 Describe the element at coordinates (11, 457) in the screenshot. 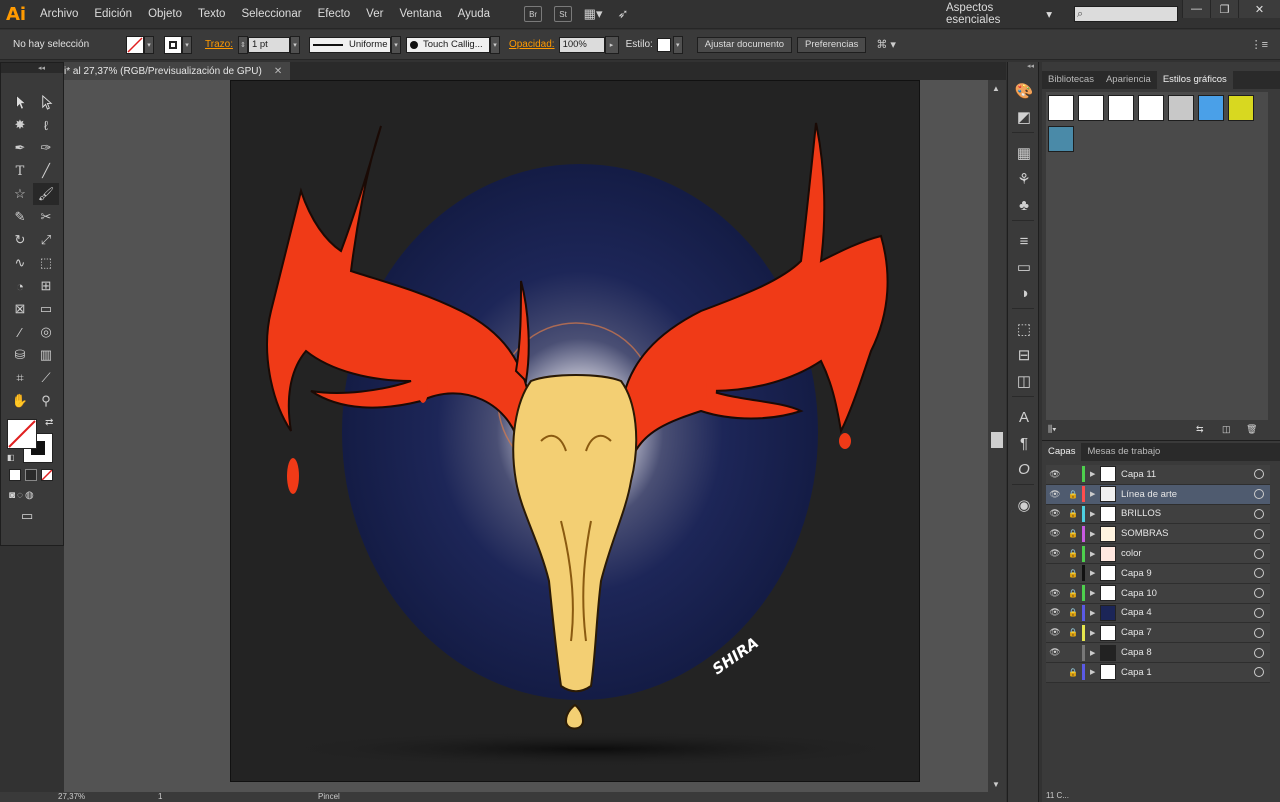

I see `default-colors-icon: ◧` at that location.